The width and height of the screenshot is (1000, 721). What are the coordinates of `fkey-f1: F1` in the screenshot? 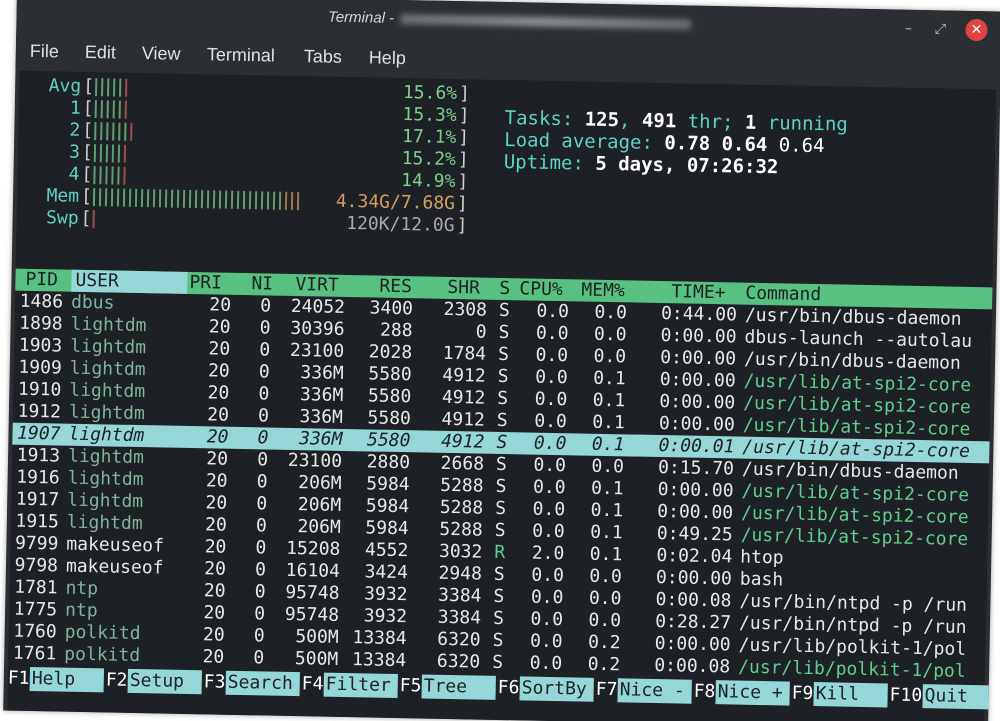 It's located at (19, 679).